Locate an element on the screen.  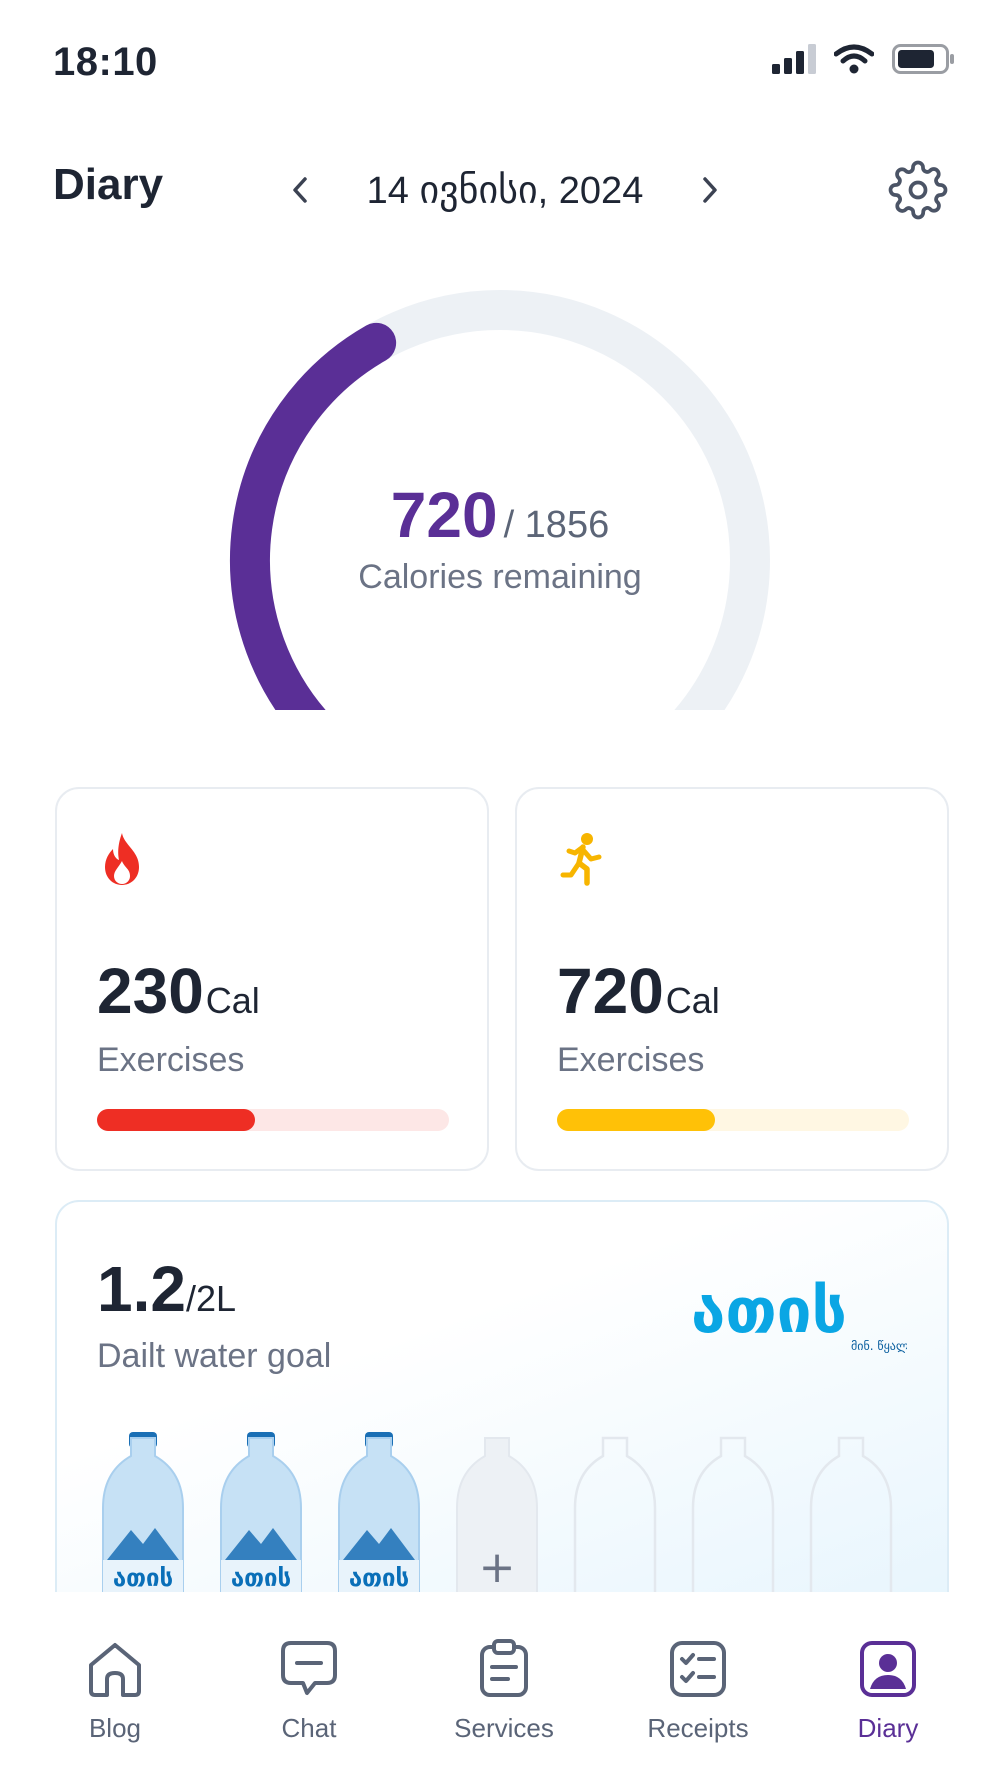
status-bar: 18:10 is located at coordinates (500, 60).